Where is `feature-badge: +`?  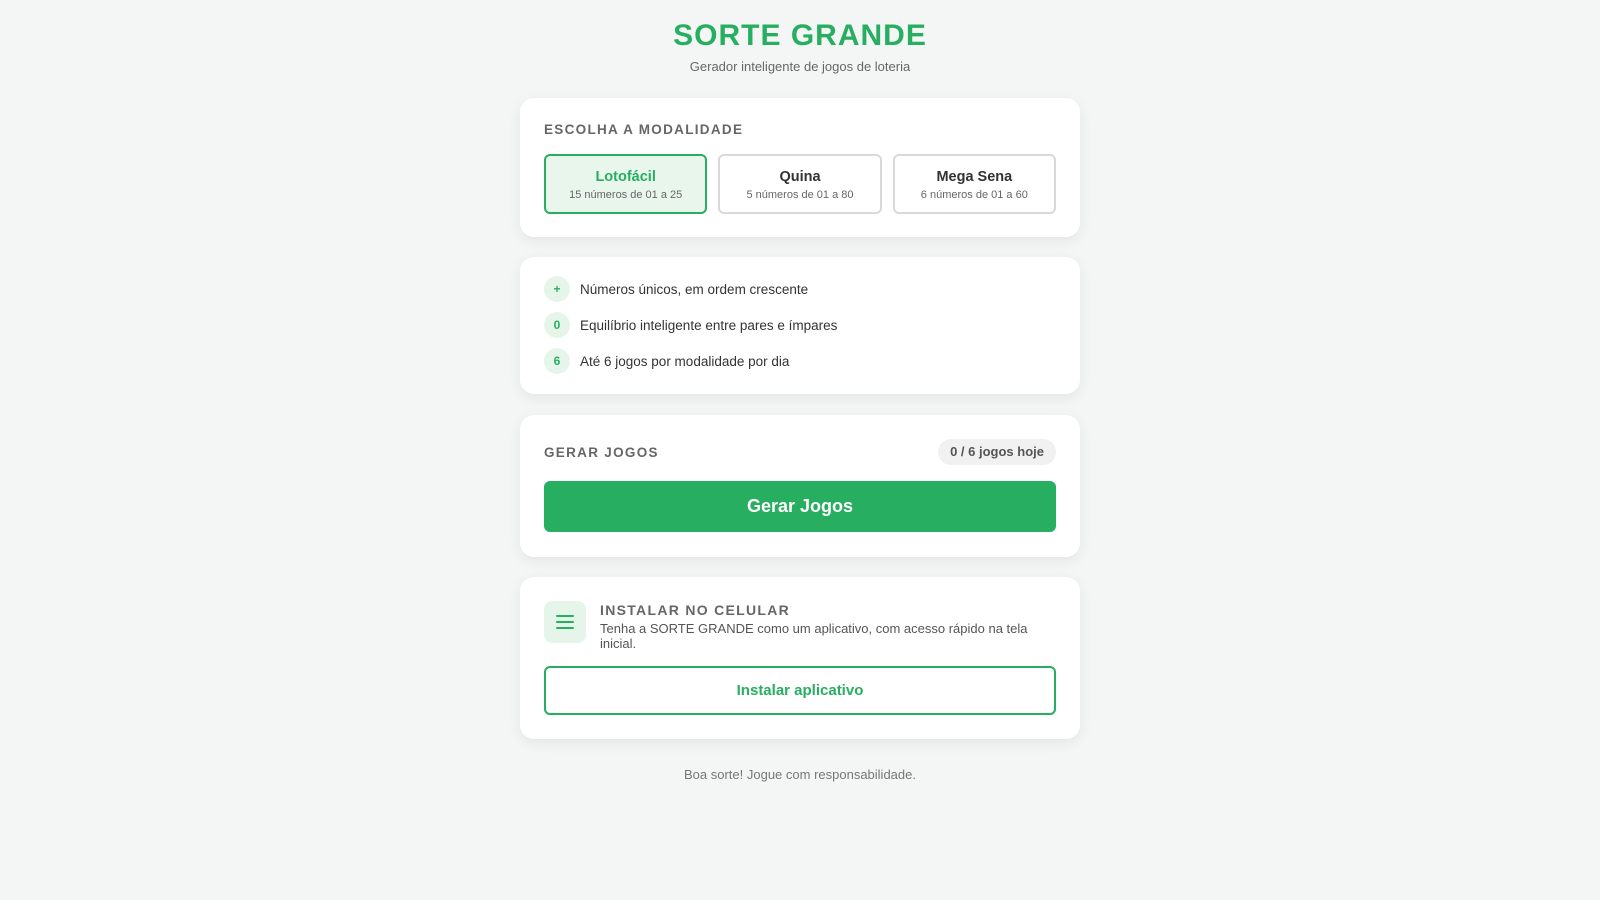 feature-badge: + is located at coordinates (557, 289).